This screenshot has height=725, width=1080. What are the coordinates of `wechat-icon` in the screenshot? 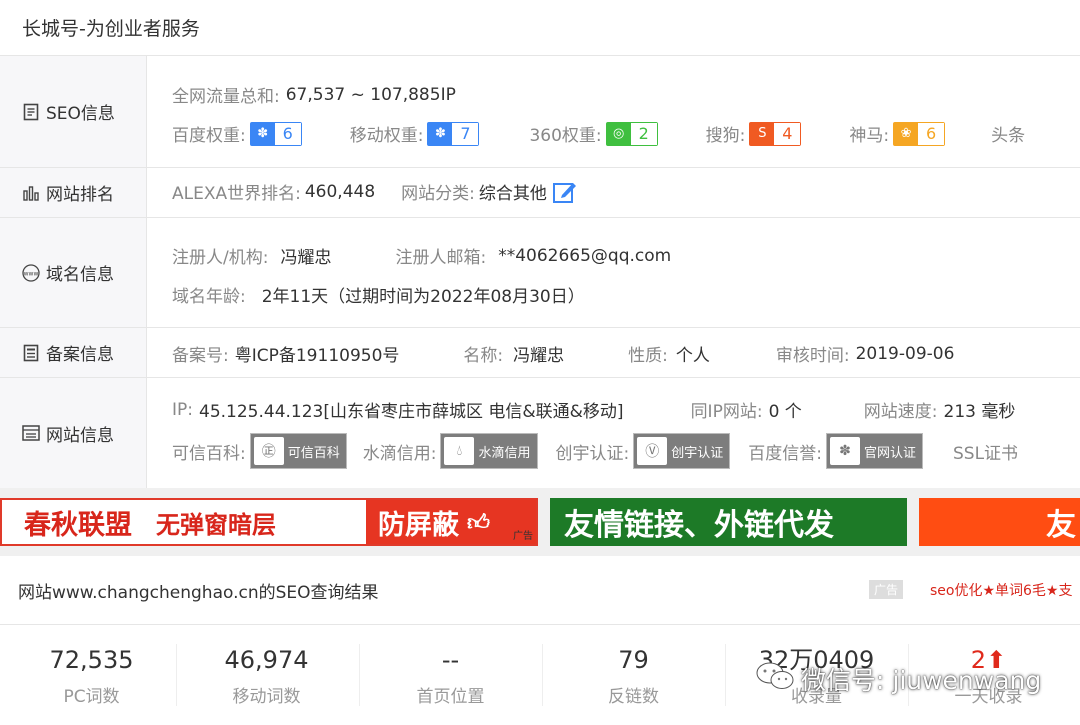 It's located at (775, 679).